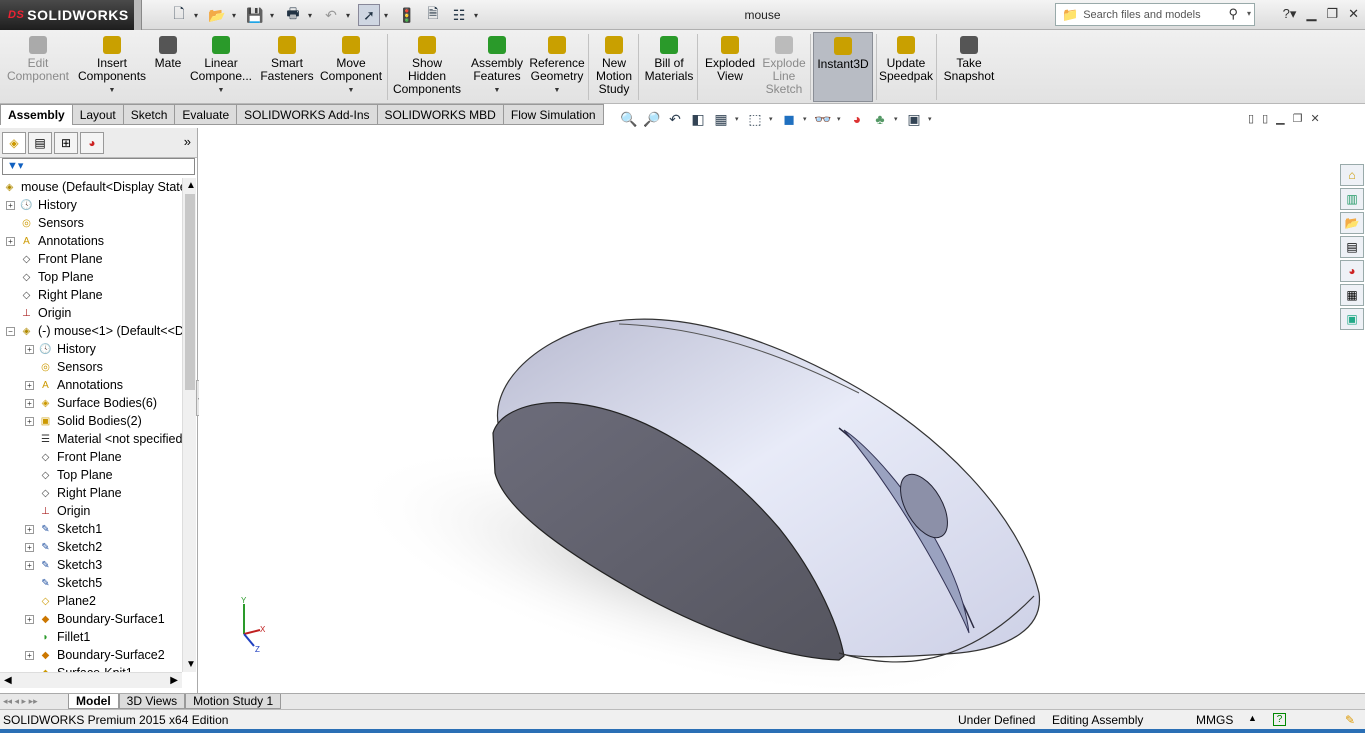  I want to click on view-orientation-icon: ⬚, so click(755, 119).